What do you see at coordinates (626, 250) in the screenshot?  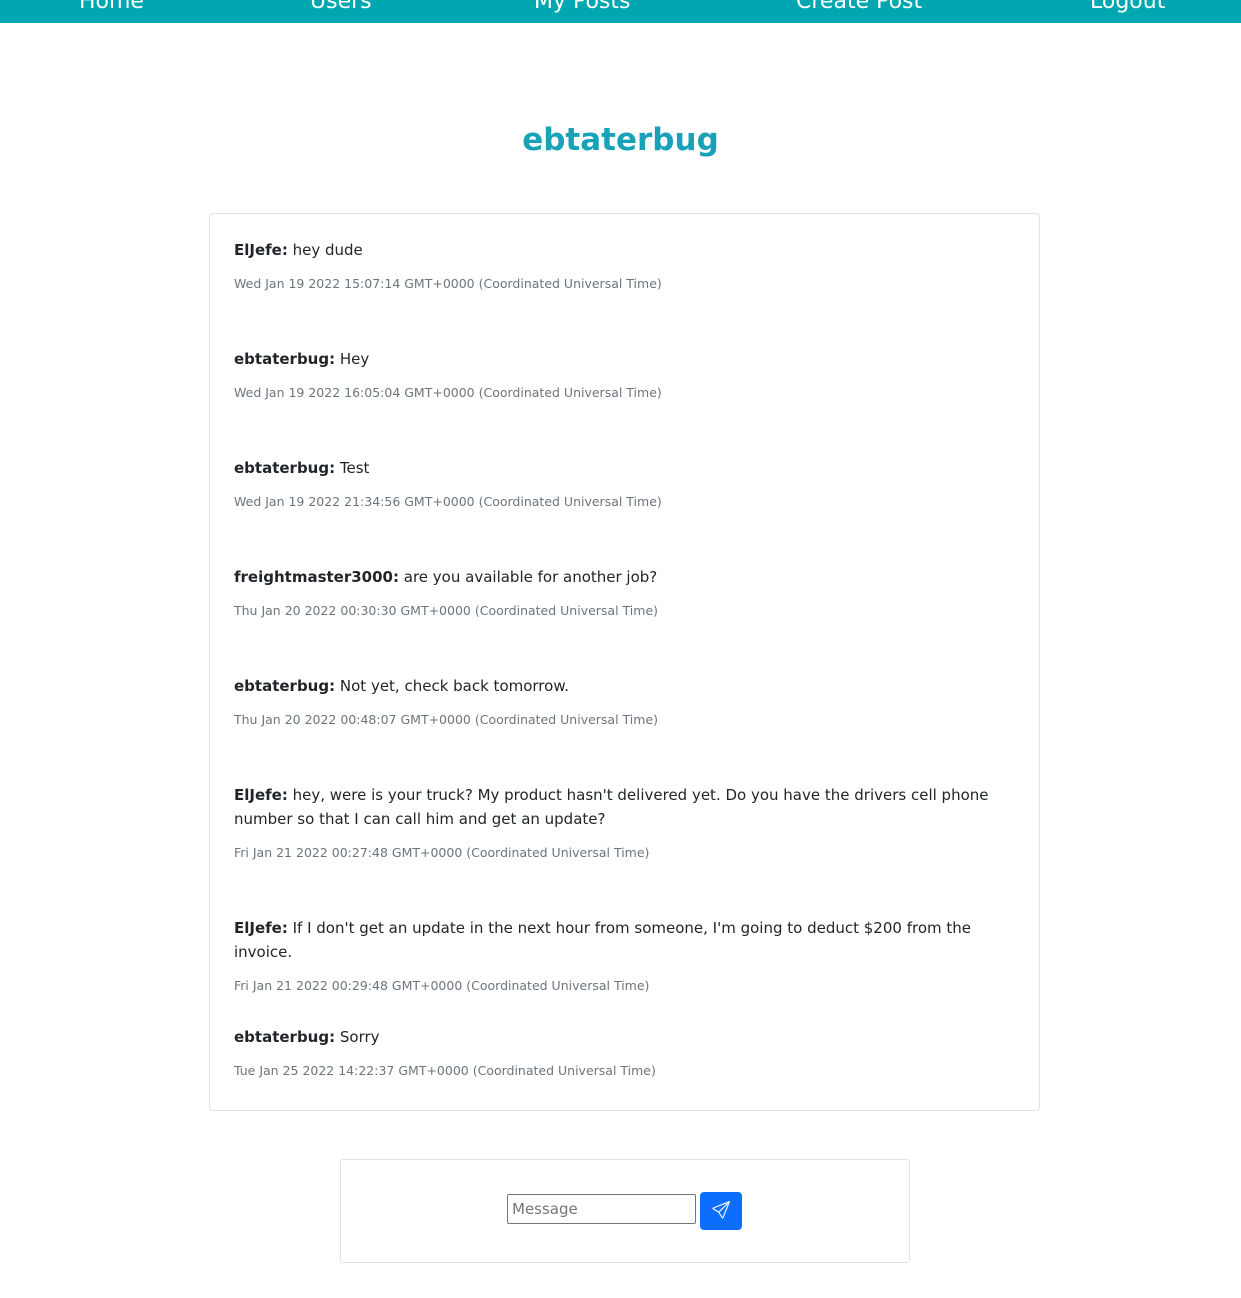 I see `message-body: ElJefe: hey dude` at bounding box center [626, 250].